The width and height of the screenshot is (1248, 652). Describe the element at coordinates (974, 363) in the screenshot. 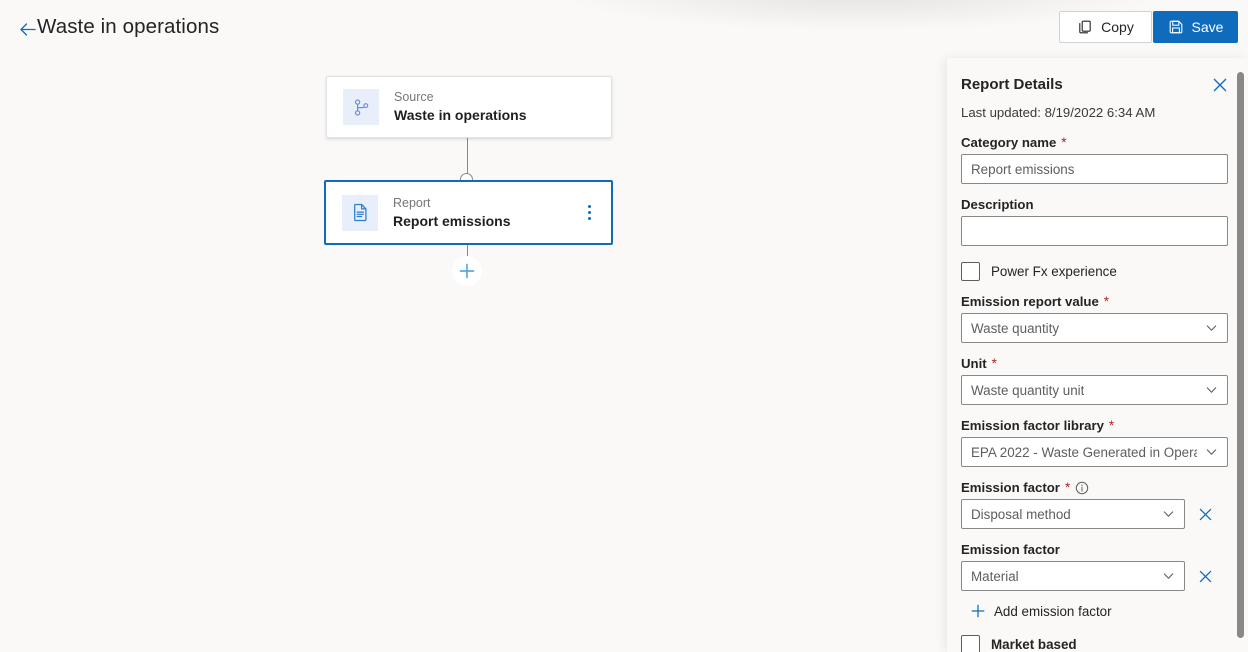

I see `unit-label-text: Unit` at that location.